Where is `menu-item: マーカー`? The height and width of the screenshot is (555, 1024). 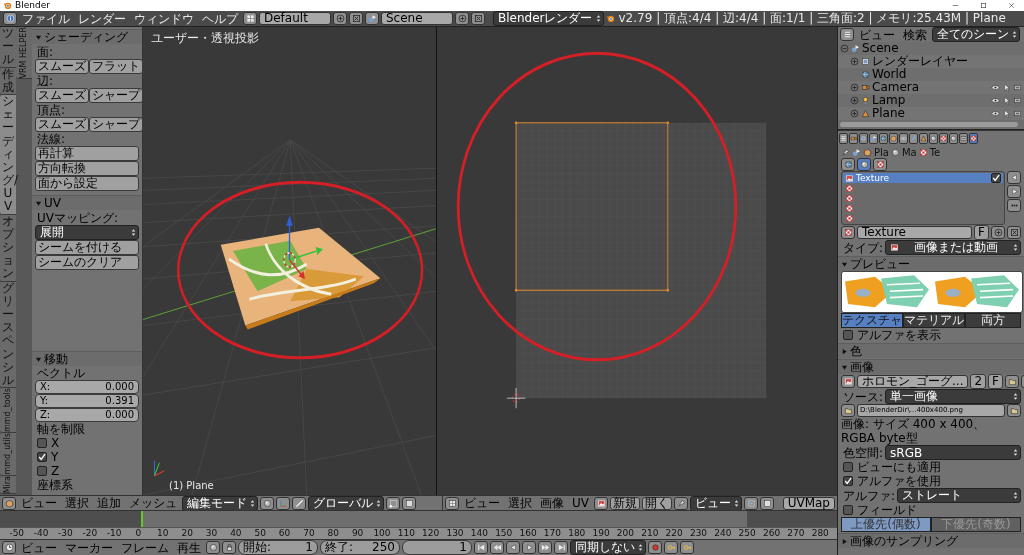
menu-item: マーカー is located at coordinates (89, 547).